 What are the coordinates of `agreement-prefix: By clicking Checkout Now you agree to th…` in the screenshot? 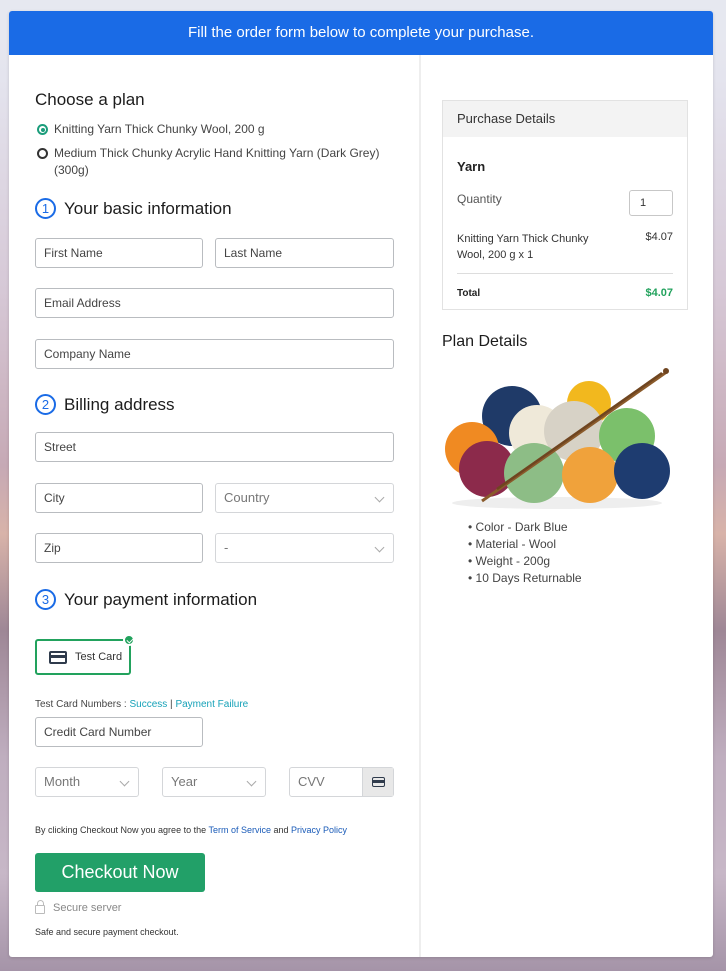 It's located at (122, 830).